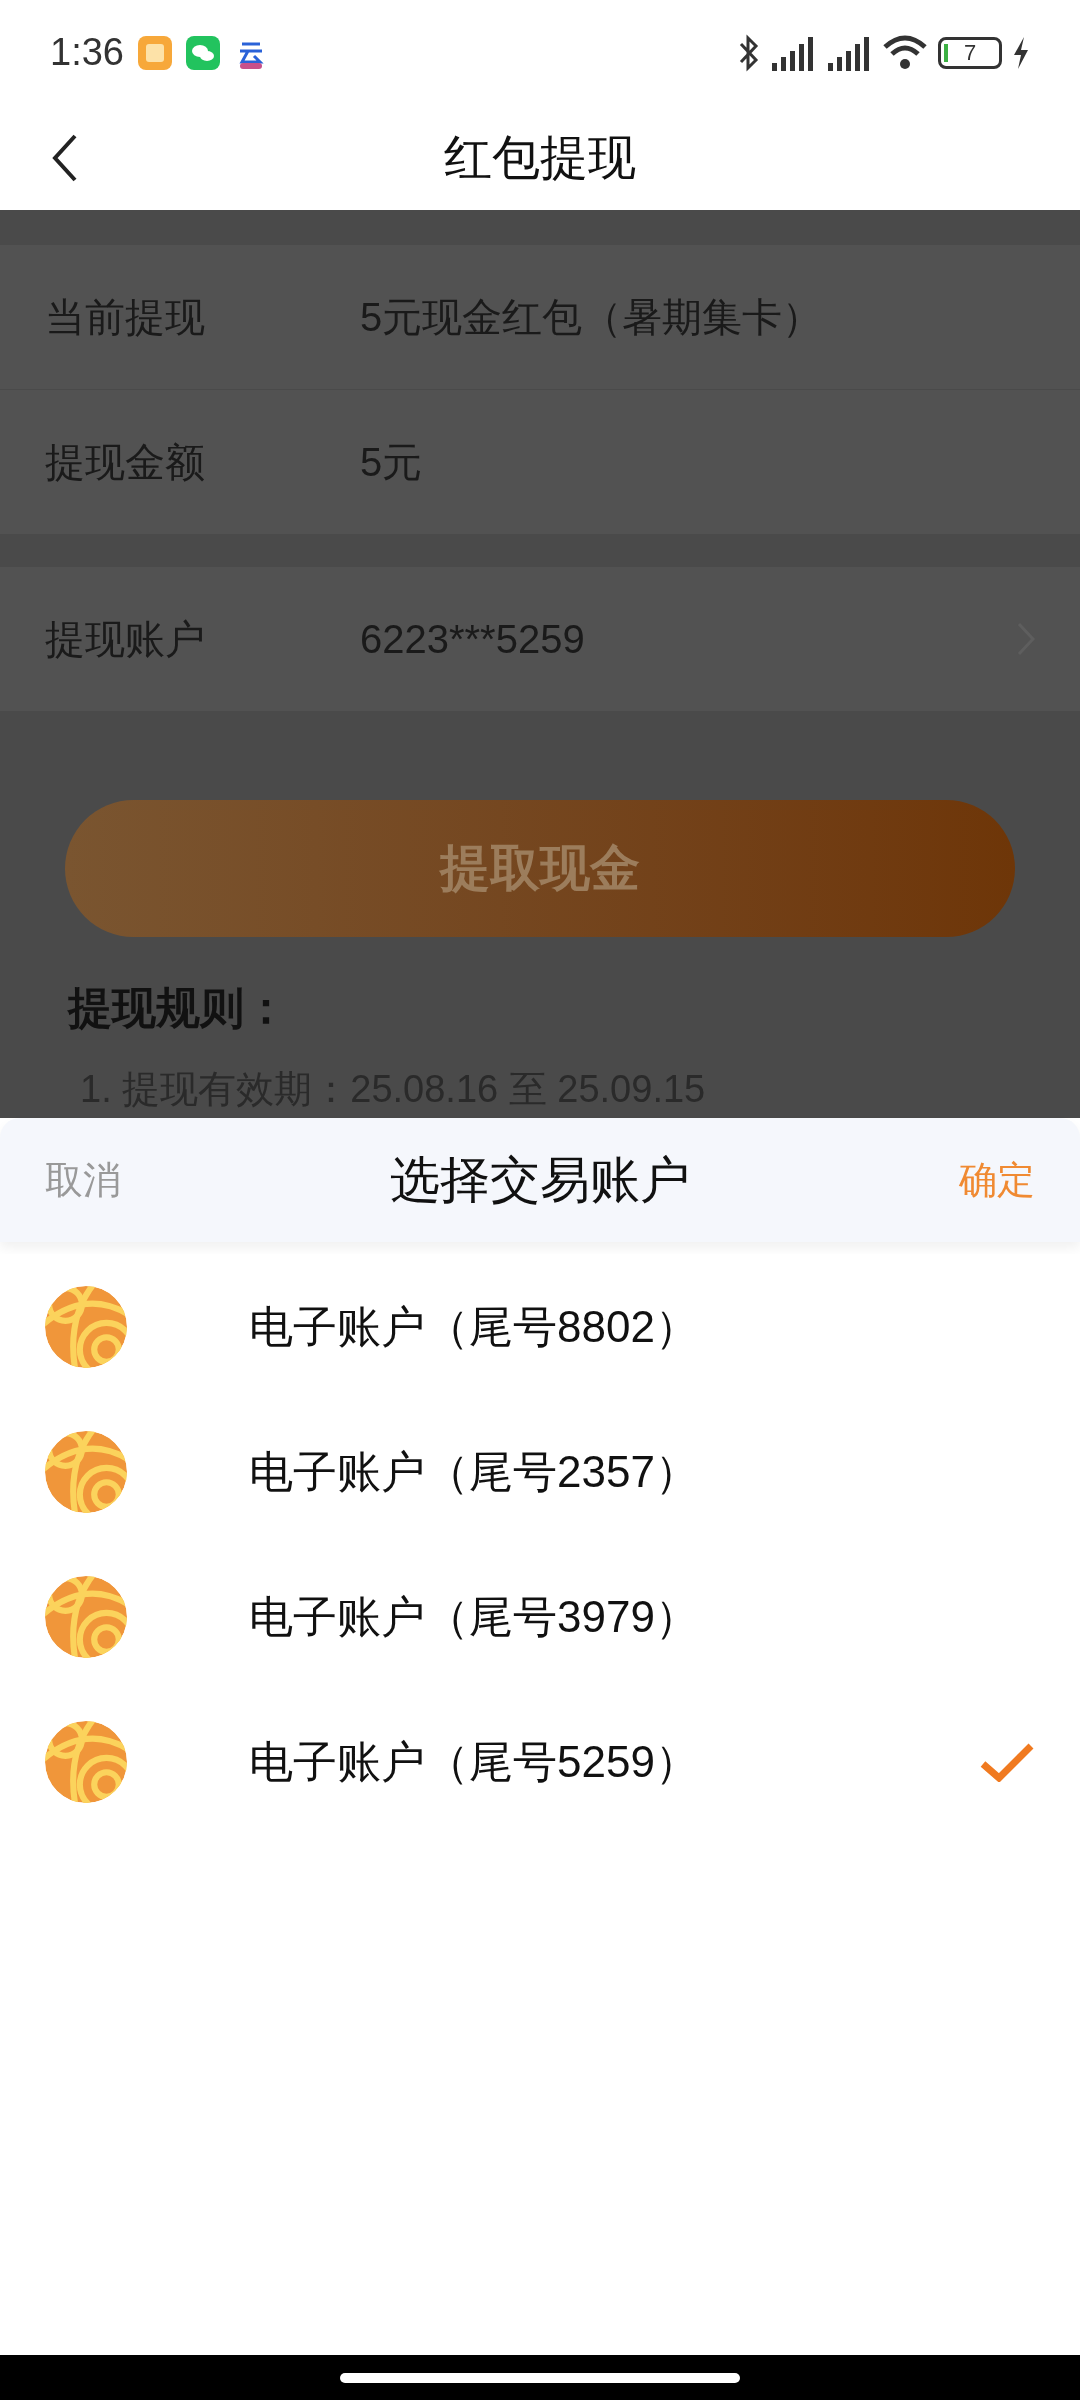 The width and height of the screenshot is (1080, 2400). What do you see at coordinates (125, 462) in the screenshot?
I see `row-label: 提现金额` at bounding box center [125, 462].